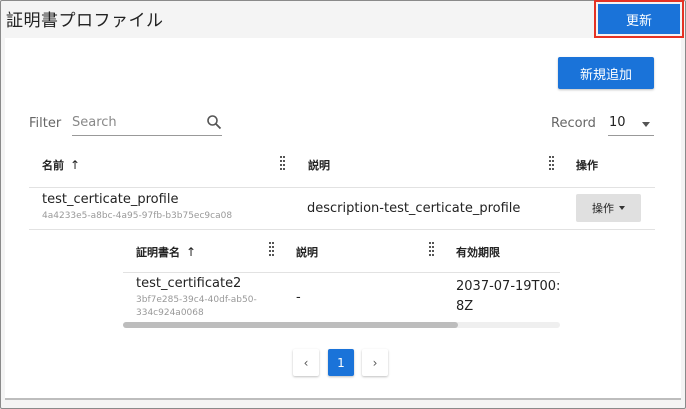 This screenshot has height=409, width=686. Describe the element at coordinates (465, 306) in the screenshot. I see `certificate-expiry-line2: 8Z` at that location.